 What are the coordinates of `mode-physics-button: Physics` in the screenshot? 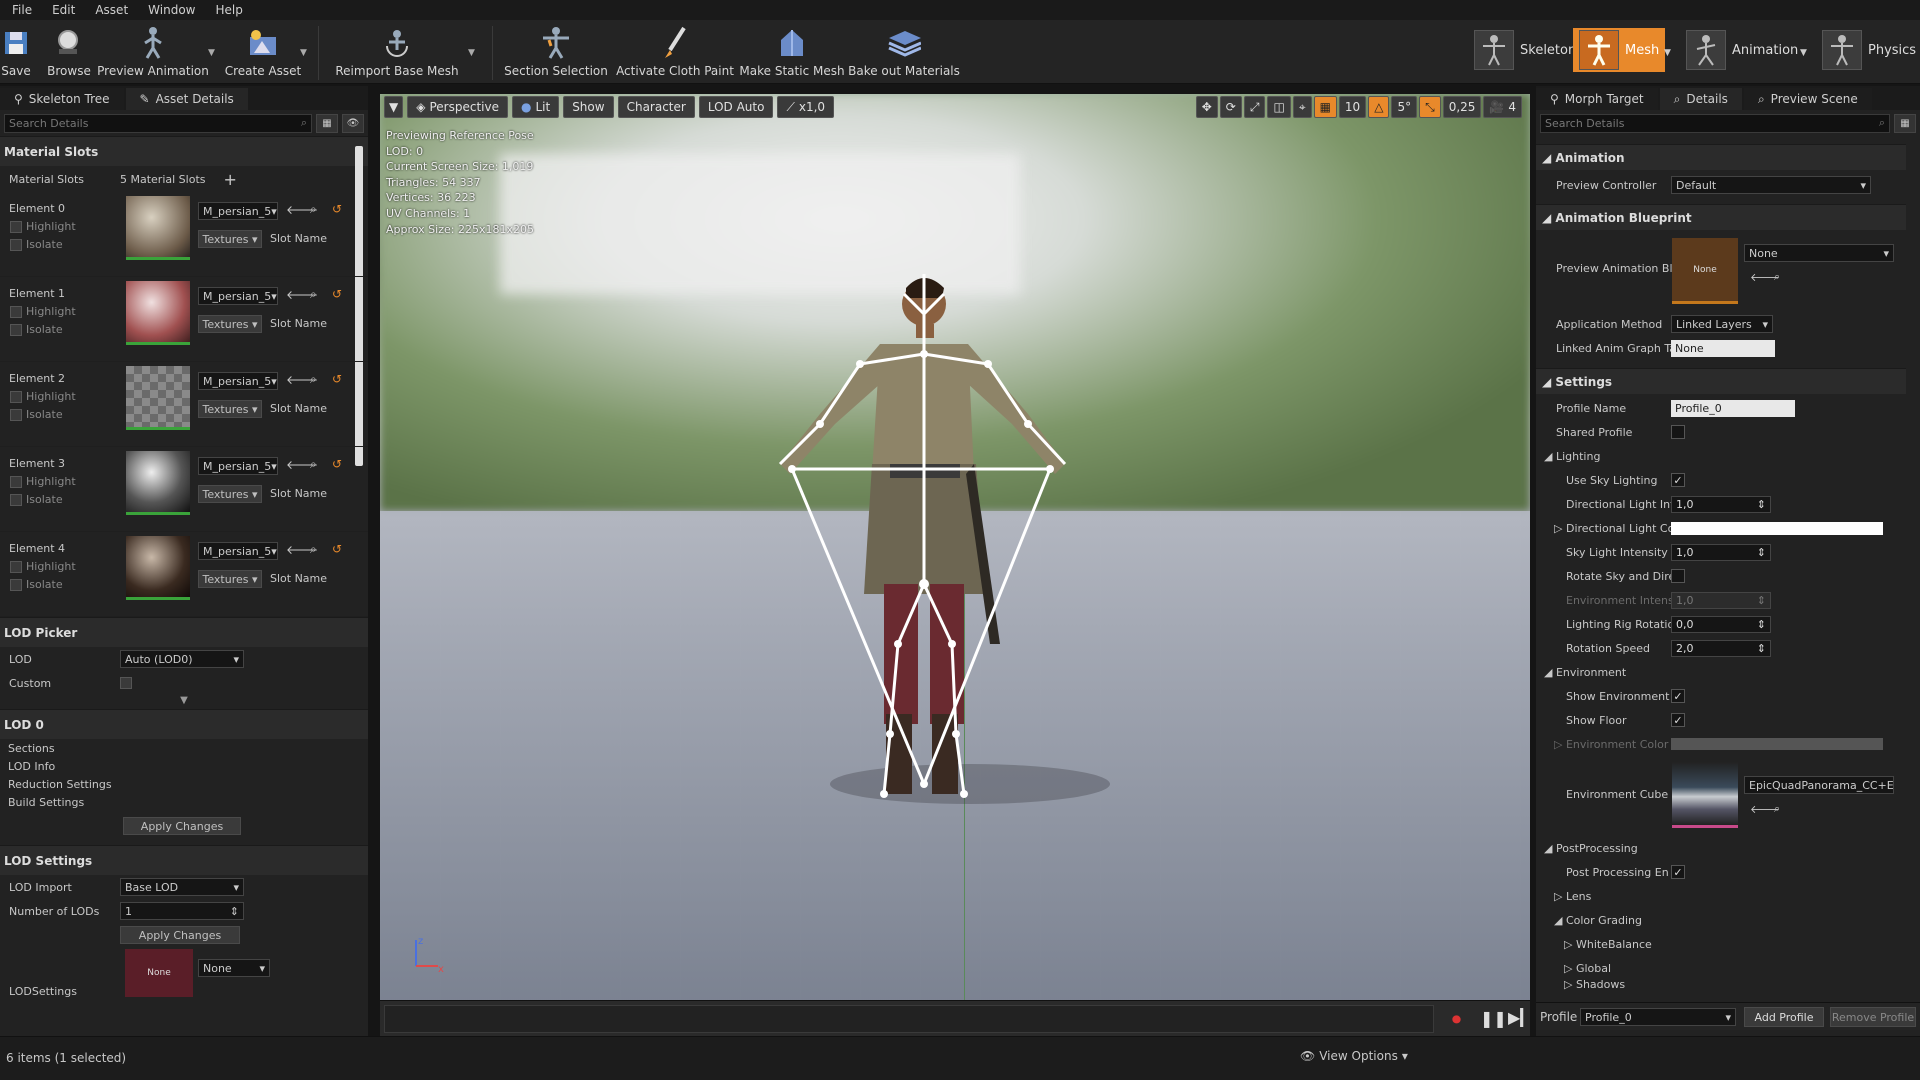 It's located at (1868, 50).